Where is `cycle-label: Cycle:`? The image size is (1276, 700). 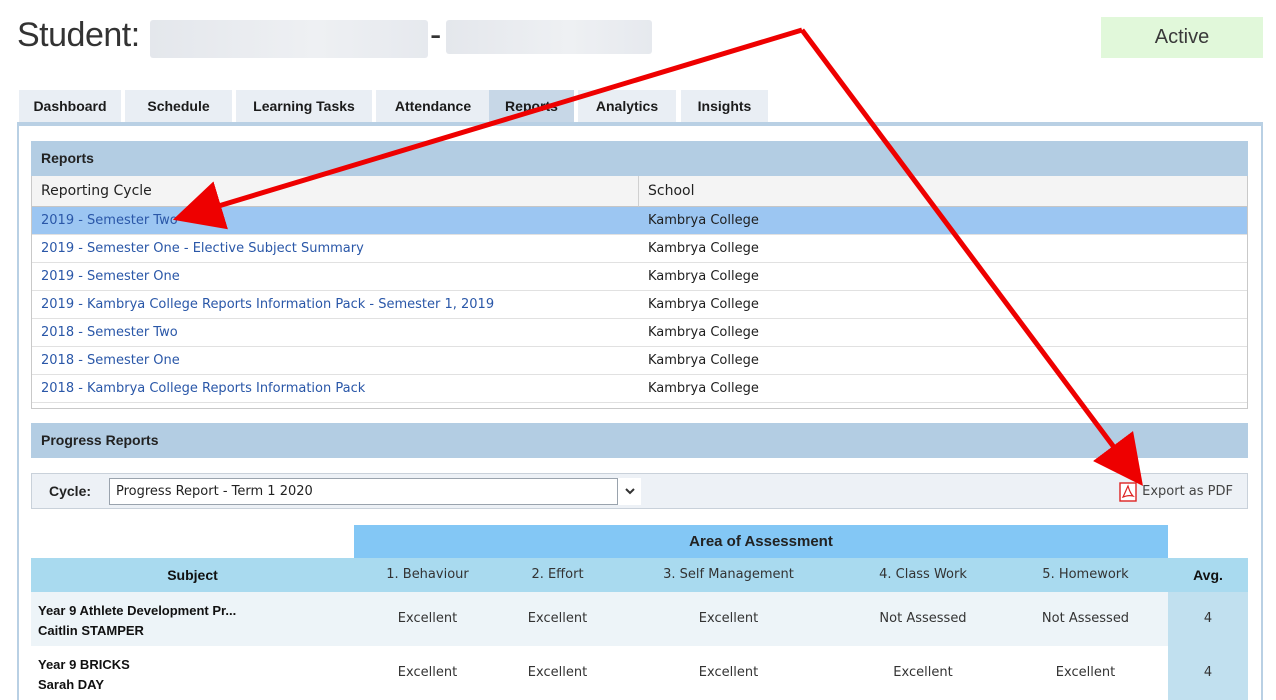 cycle-label: Cycle: is located at coordinates (70, 491).